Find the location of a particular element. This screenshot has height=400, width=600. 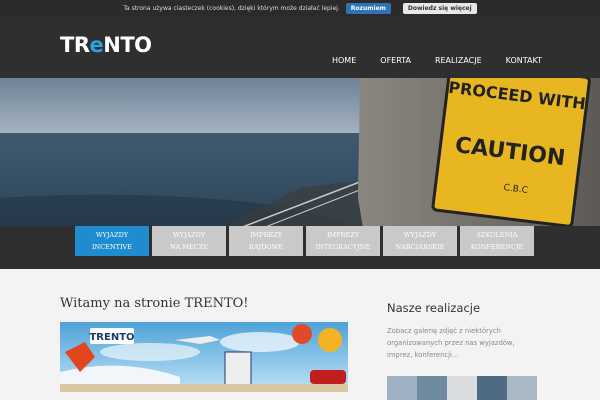

nav-realizacje: REALIZACJE is located at coordinates (458, 60).